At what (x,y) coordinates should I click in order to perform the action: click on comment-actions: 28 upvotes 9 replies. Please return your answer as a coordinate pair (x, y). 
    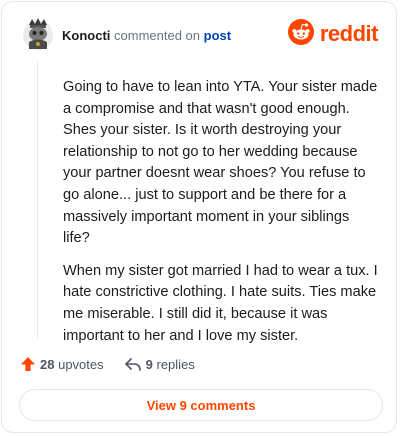
    Looking at the image, I should click on (107, 364).